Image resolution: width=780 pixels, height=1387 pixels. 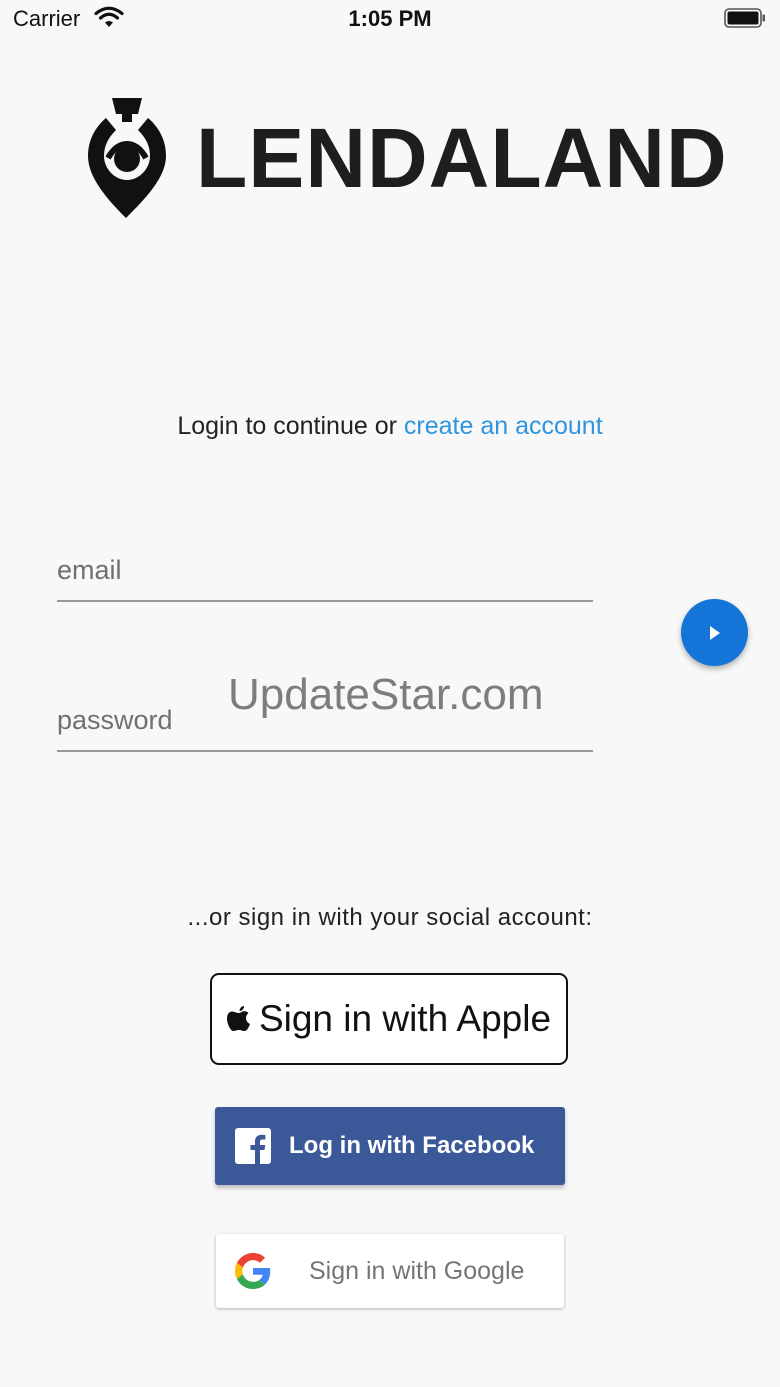 I want to click on location-pin-trophy-icon, so click(x=127, y=158).